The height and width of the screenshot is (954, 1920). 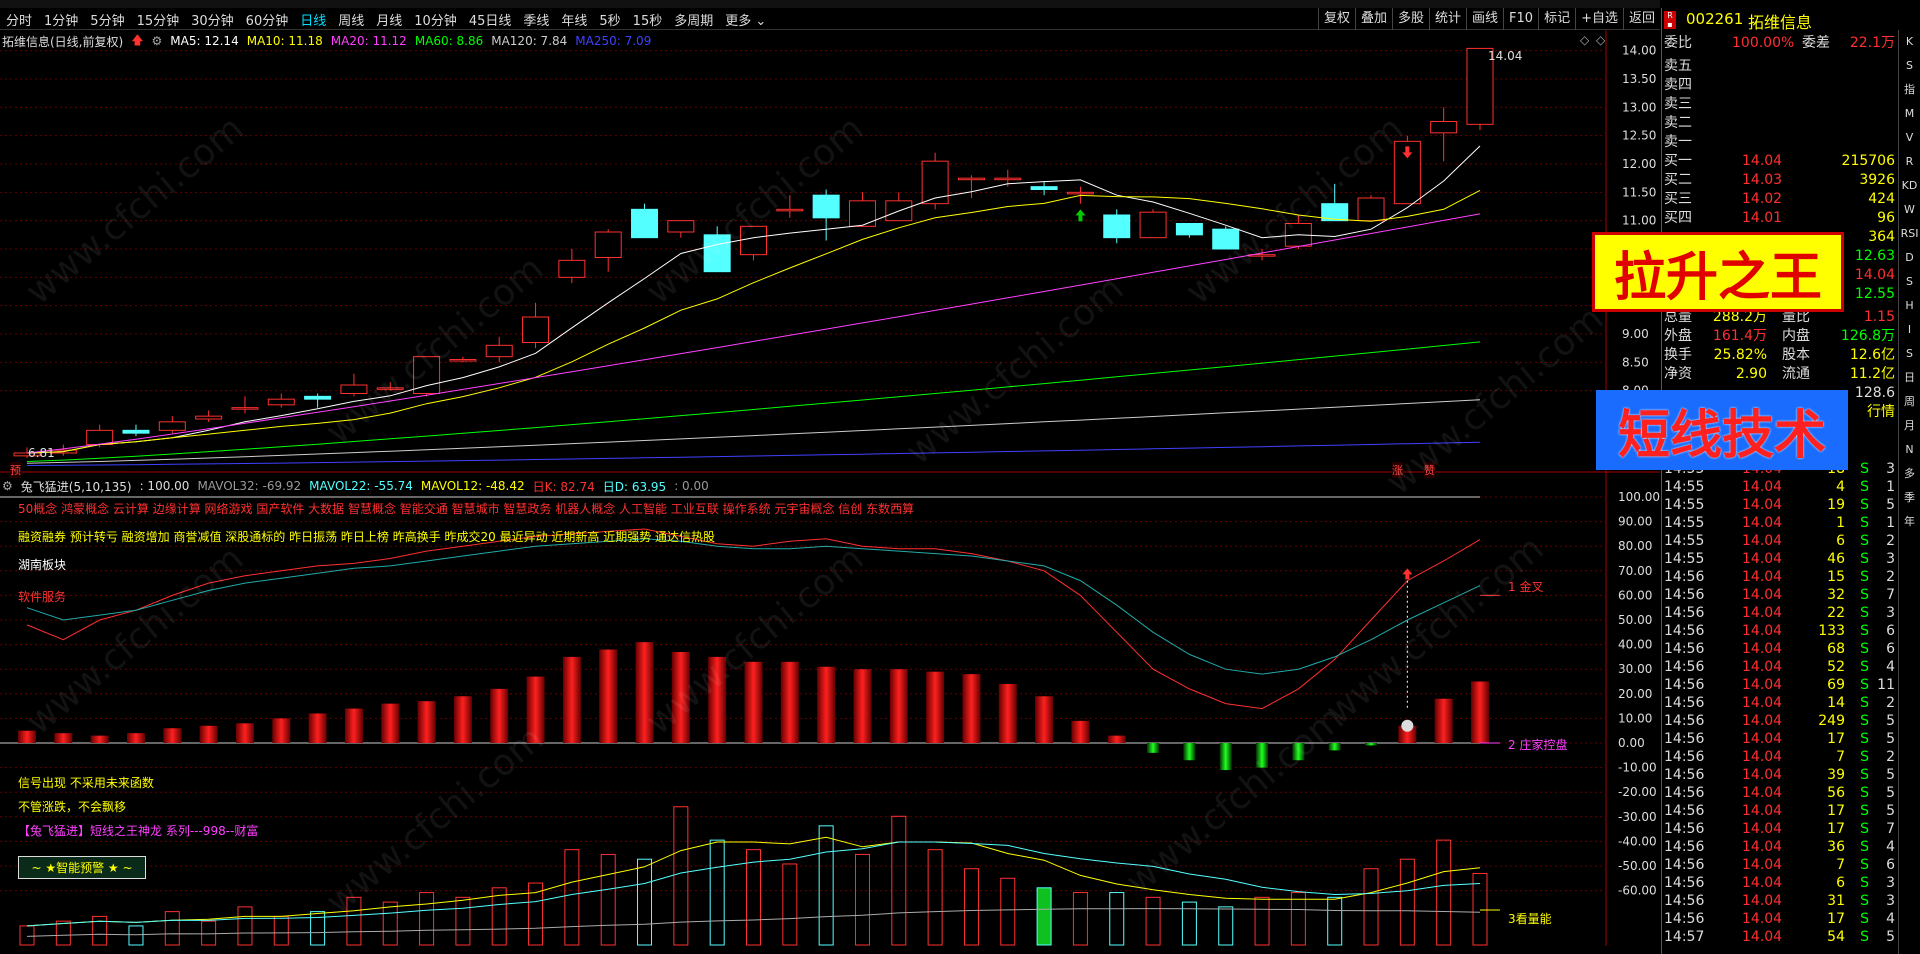 I want to click on up-arrow-icon, so click(x=1407, y=574).